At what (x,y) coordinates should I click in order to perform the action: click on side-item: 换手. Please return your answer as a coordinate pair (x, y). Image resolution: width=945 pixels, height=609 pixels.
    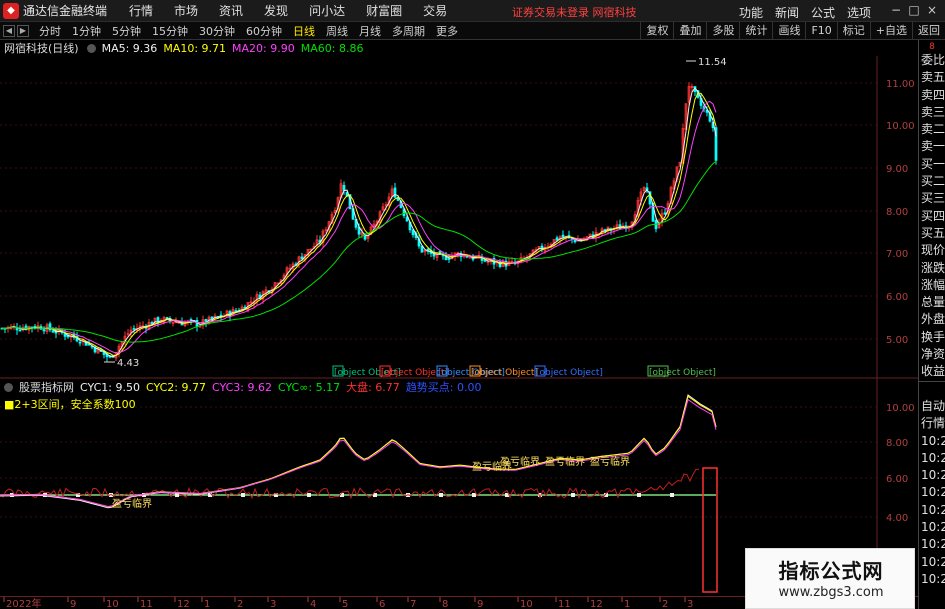
    Looking at the image, I should click on (932, 337).